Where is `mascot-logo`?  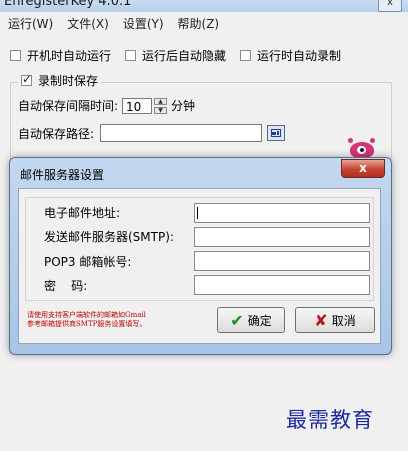
mascot-logo is located at coordinates (362, 148).